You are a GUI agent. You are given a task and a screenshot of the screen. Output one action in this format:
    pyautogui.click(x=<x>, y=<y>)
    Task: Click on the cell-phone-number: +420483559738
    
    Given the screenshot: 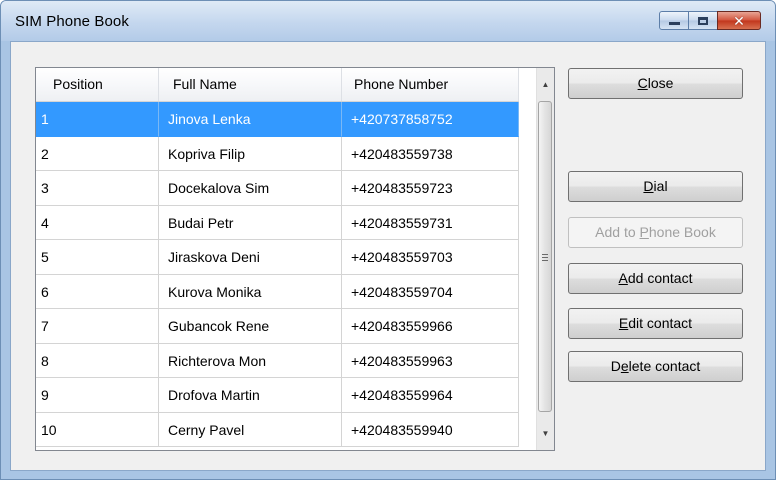 What is the action you would take?
    pyautogui.click(x=430, y=153)
    